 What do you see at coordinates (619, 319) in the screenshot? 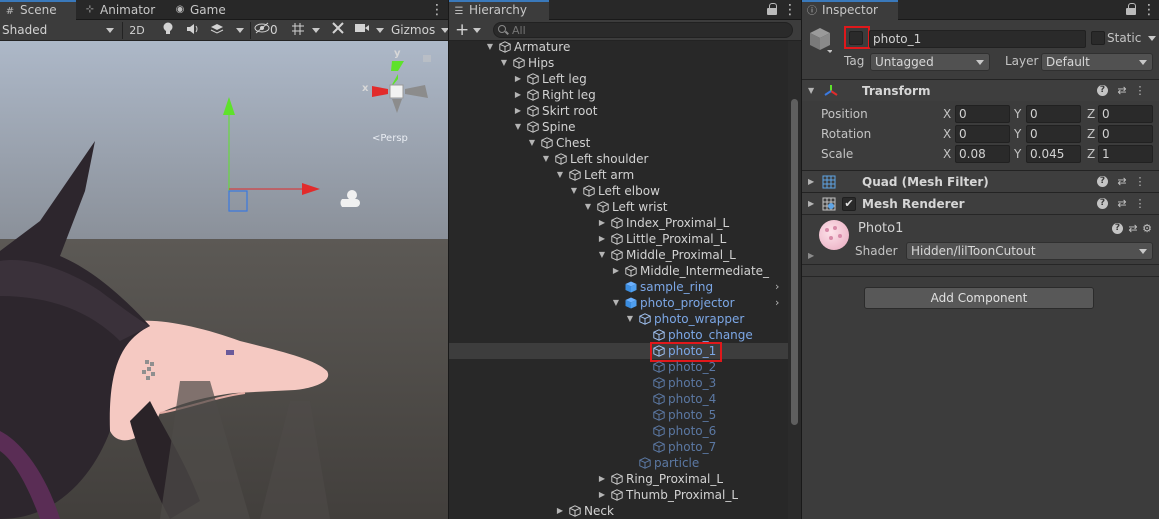
I see `hierarchy-row: ▼ photo_wrapper` at bounding box center [619, 319].